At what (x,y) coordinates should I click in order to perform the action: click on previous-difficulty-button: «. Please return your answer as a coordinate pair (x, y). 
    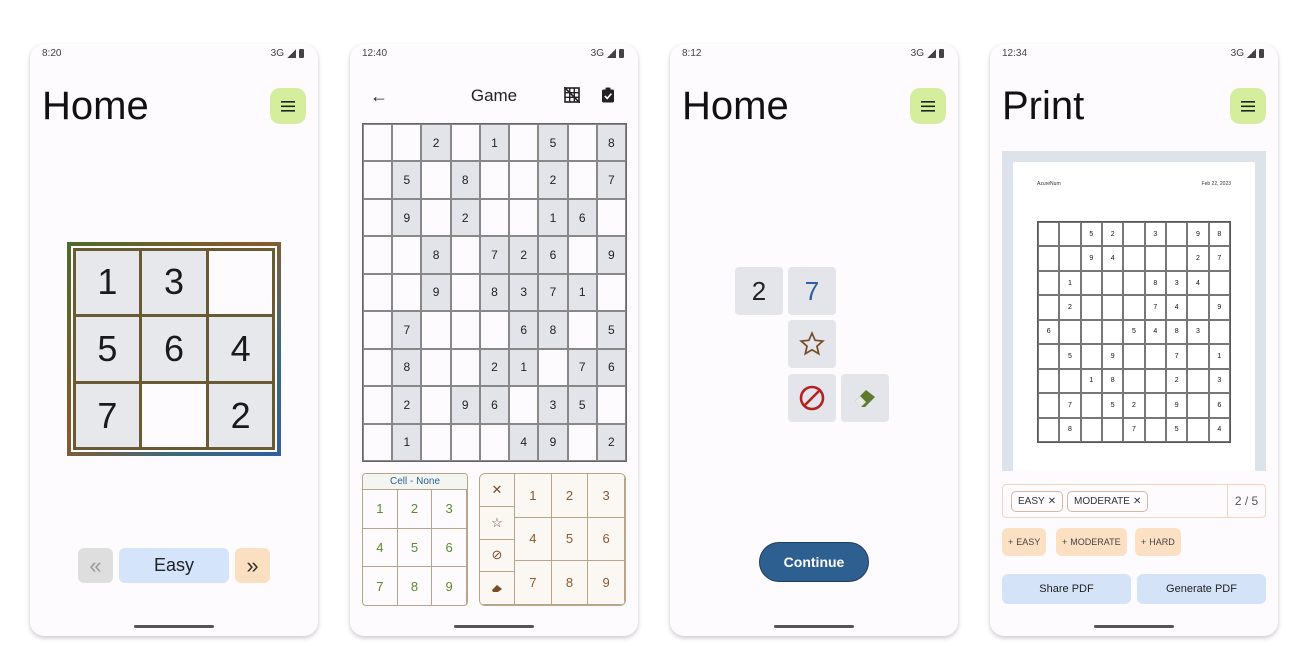
    Looking at the image, I should click on (95, 565).